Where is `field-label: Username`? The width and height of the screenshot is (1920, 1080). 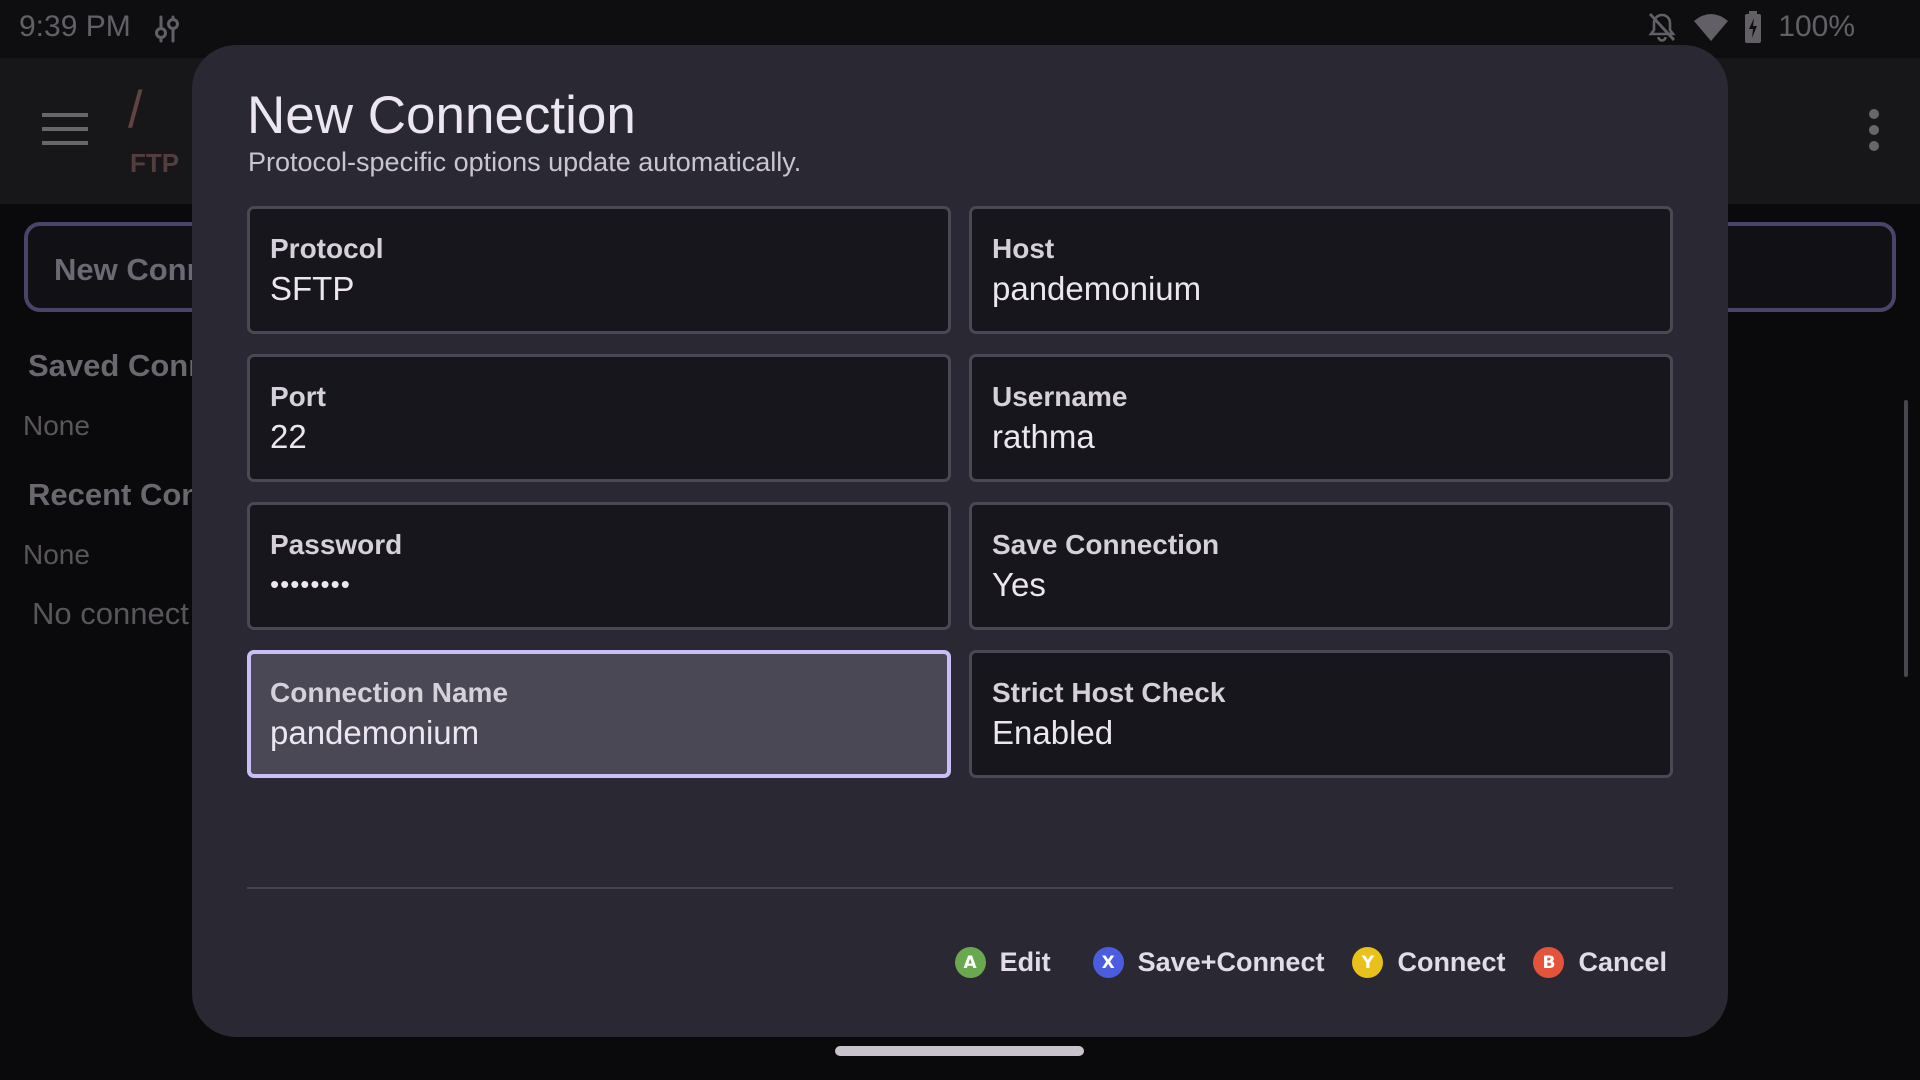 field-label: Username is located at coordinates (1060, 396).